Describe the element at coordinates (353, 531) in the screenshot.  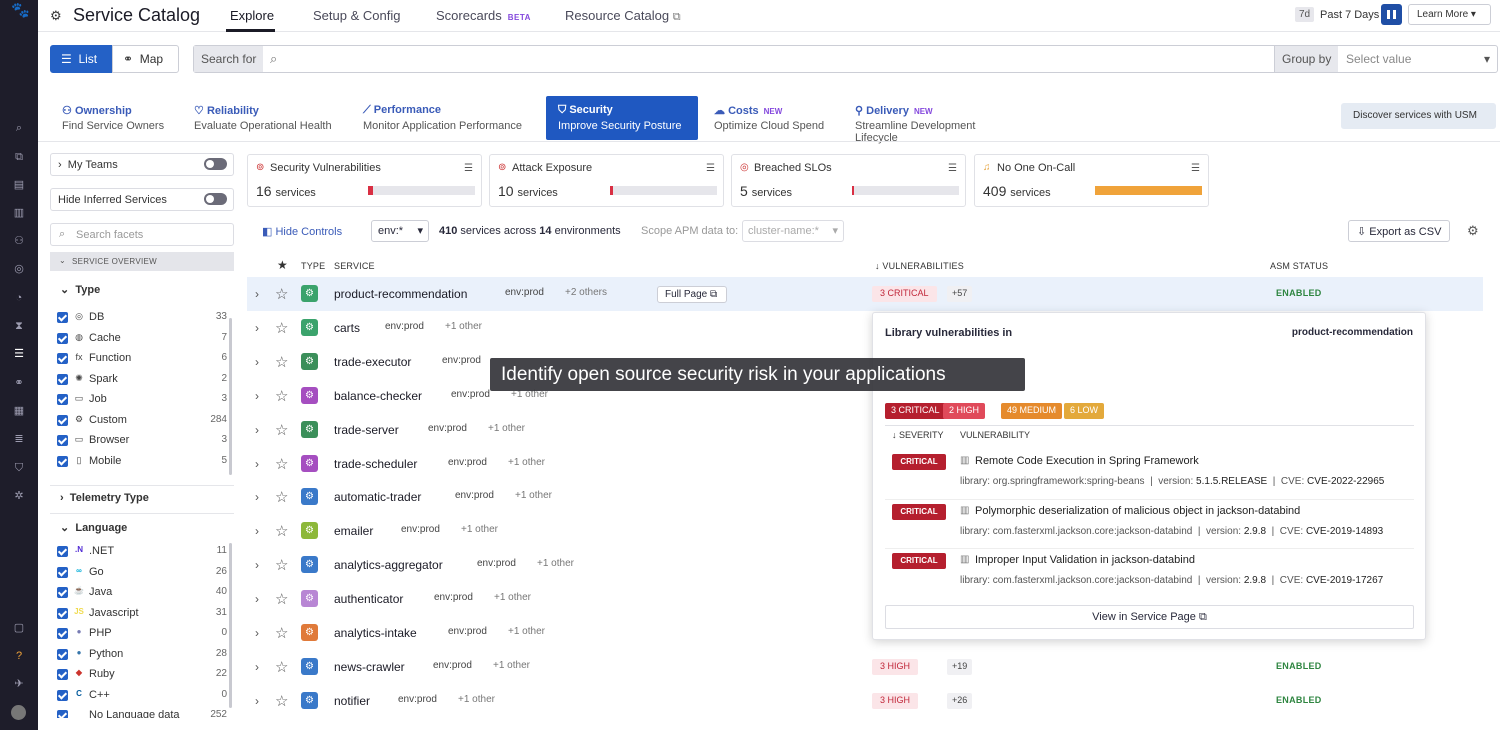
I see `service-name: emailer` at that location.